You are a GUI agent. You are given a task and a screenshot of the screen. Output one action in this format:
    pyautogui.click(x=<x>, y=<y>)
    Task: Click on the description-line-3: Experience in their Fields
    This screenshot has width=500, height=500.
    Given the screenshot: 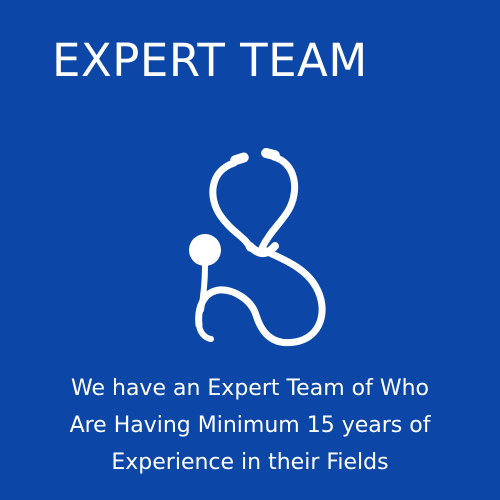 What is the action you would take?
    pyautogui.click(x=250, y=462)
    